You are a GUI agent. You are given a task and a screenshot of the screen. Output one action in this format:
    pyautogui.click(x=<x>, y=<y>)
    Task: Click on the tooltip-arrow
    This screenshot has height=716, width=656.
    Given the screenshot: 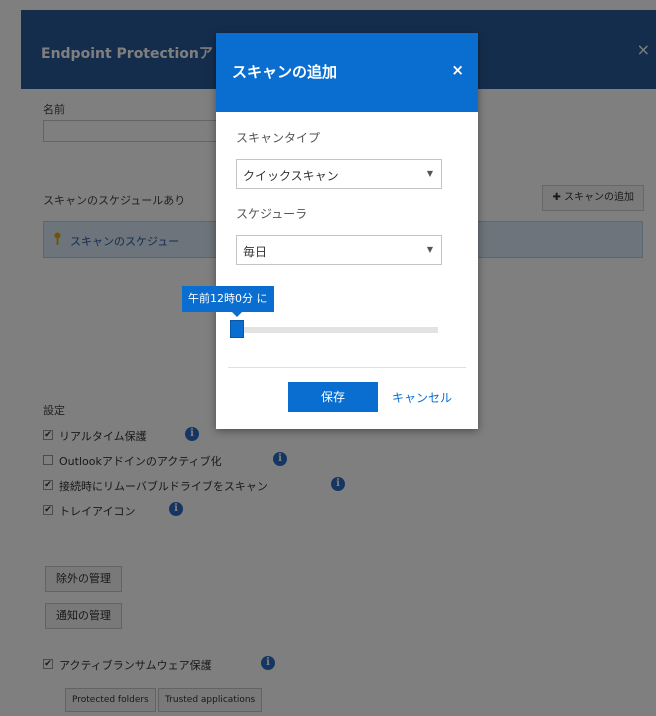 What is the action you would take?
    pyautogui.click(x=237, y=314)
    